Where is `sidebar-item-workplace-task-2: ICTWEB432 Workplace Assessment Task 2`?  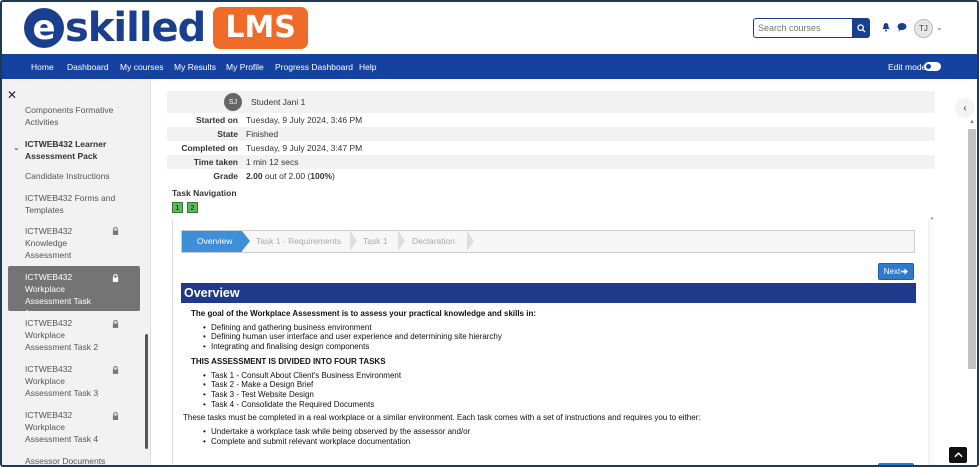 sidebar-item-workplace-task-2: ICTWEB432 Workplace Assessment Task 2 is located at coordinates (62, 335).